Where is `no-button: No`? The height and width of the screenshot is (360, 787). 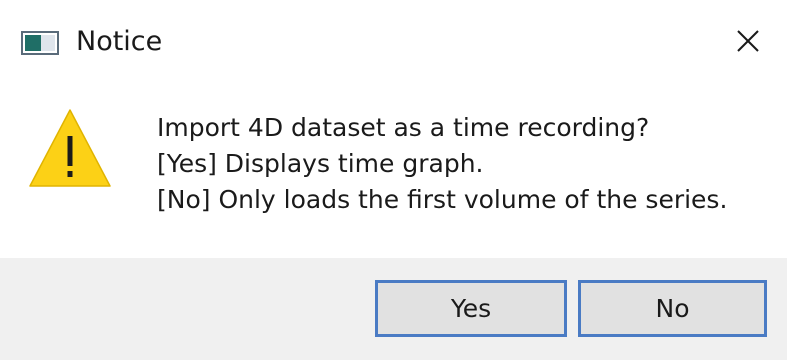 no-button: No is located at coordinates (672, 308).